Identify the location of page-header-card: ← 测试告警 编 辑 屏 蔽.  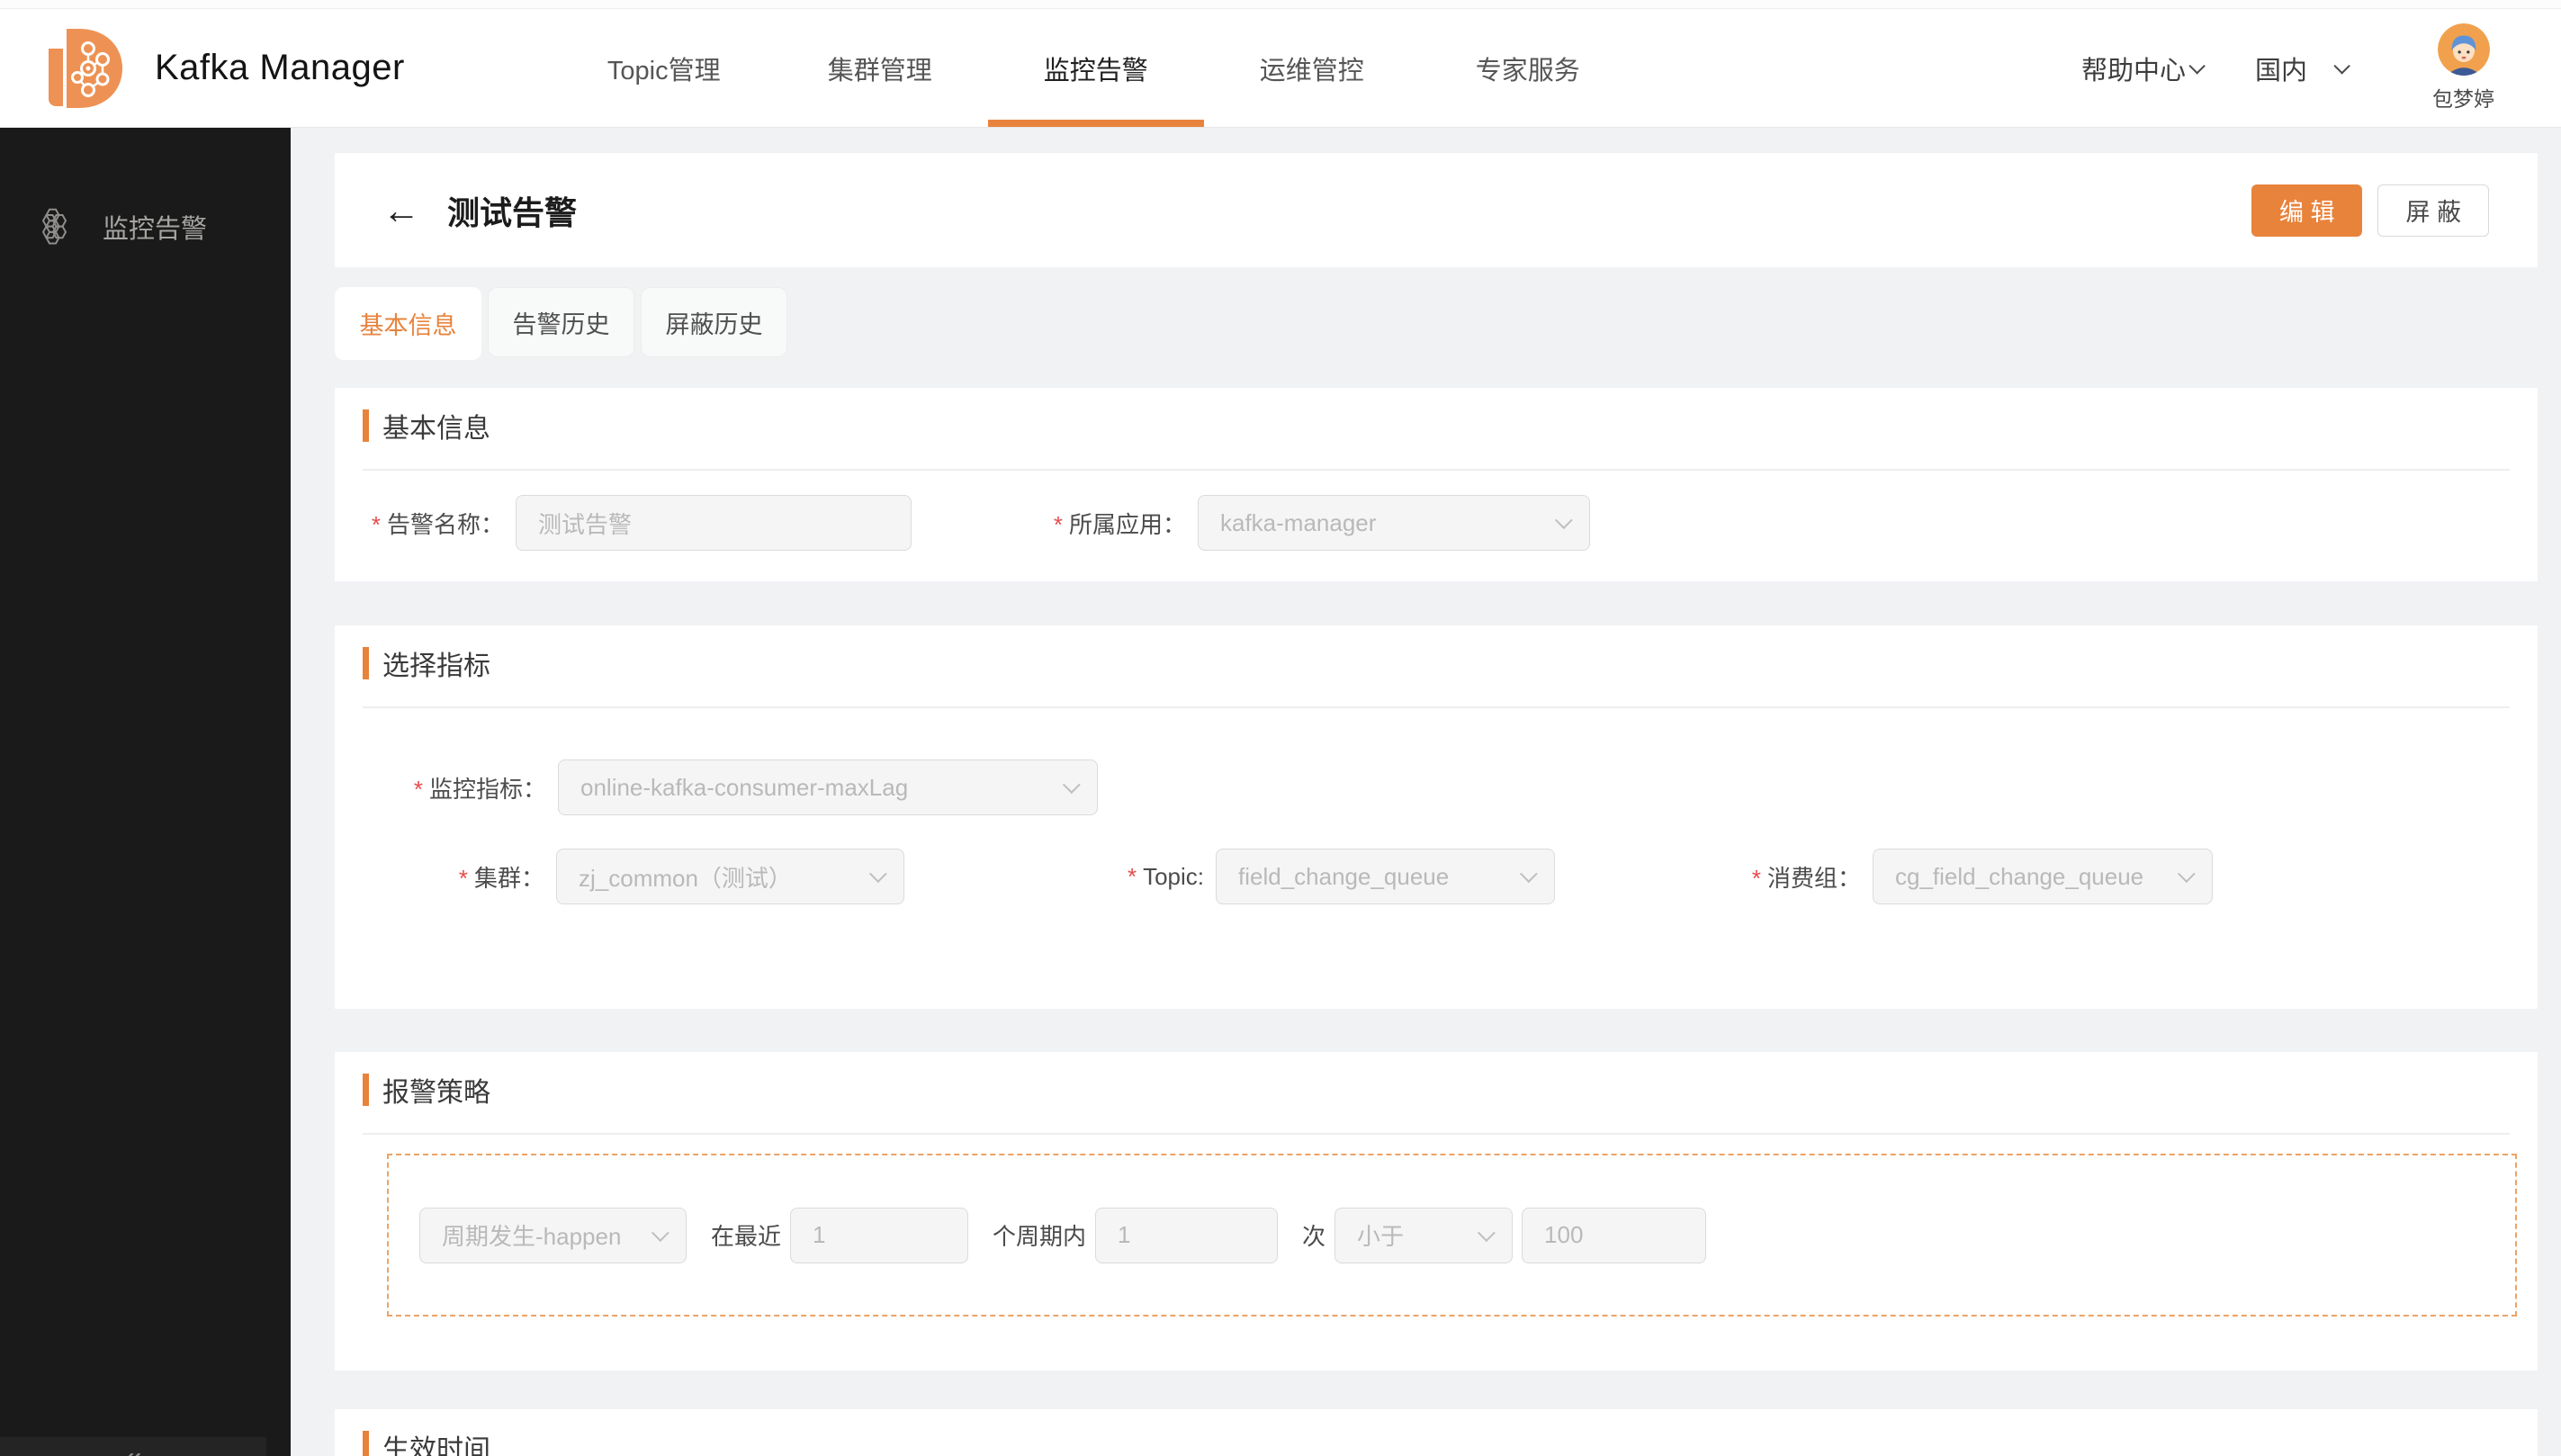
(1436, 210).